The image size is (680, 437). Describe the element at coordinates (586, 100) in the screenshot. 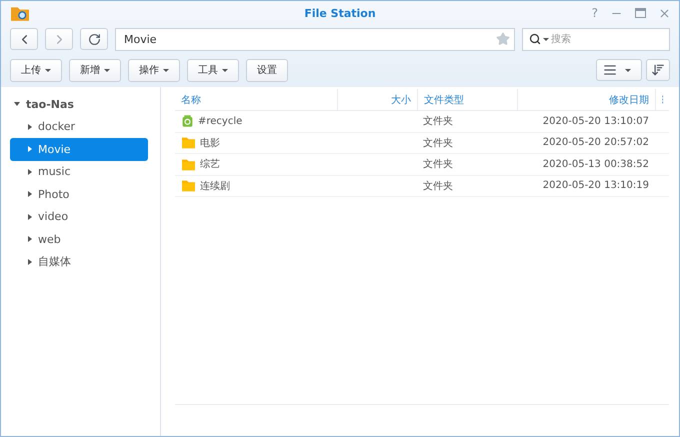

I see `column-header: 修改日期` at that location.